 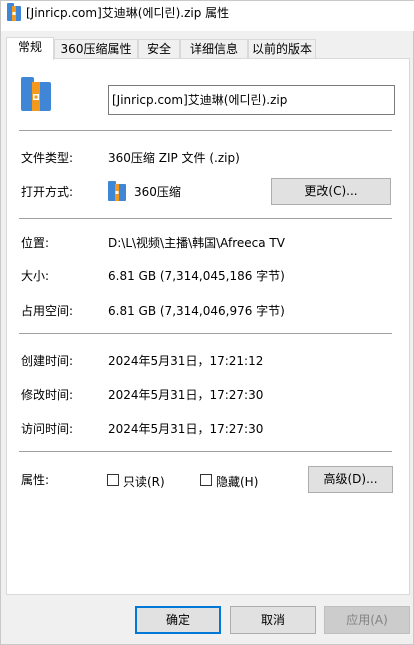 What do you see at coordinates (186, 395) in the screenshot?
I see `modified-value: 2024年5月31日，17:27:30` at bounding box center [186, 395].